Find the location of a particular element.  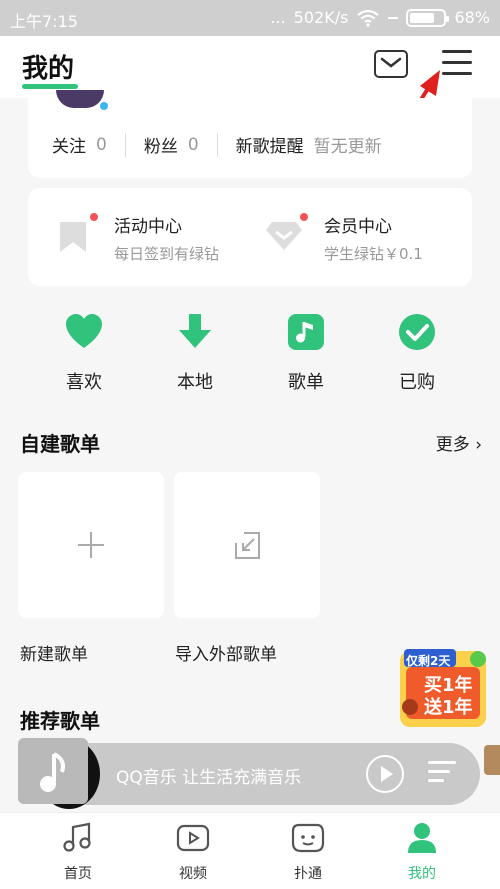

signal-dash-icon is located at coordinates (393, 17).